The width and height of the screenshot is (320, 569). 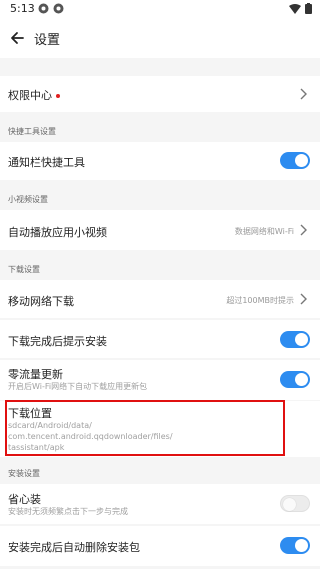 I want to click on section-video-header: 小视频设置, so click(x=160, y=198).